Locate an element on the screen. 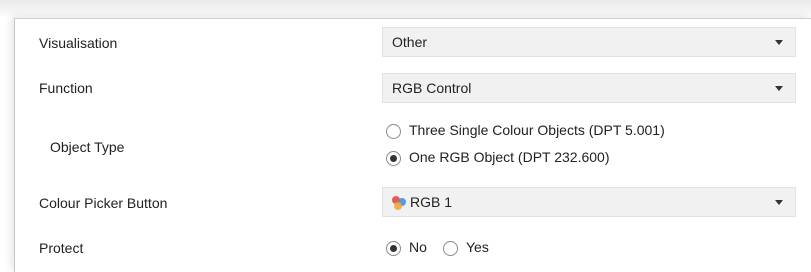  radio-one-rgb-object-label: One RGB Object (DPT 232.600) is located at coordinates (509, 157).